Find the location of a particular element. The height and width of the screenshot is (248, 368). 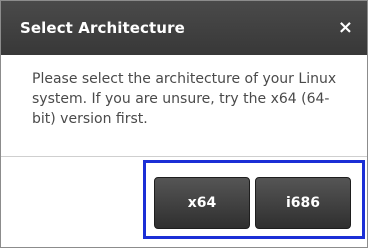

close-icon: × is located at coordinates (345, 28).